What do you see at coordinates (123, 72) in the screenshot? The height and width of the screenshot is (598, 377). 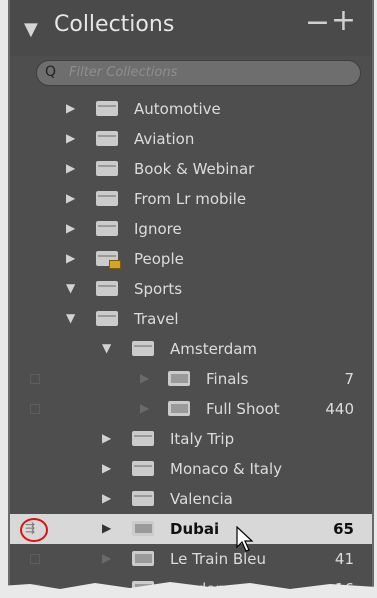 I see `search-placeholder: Filter Collections` at bounding box center [123, 72].